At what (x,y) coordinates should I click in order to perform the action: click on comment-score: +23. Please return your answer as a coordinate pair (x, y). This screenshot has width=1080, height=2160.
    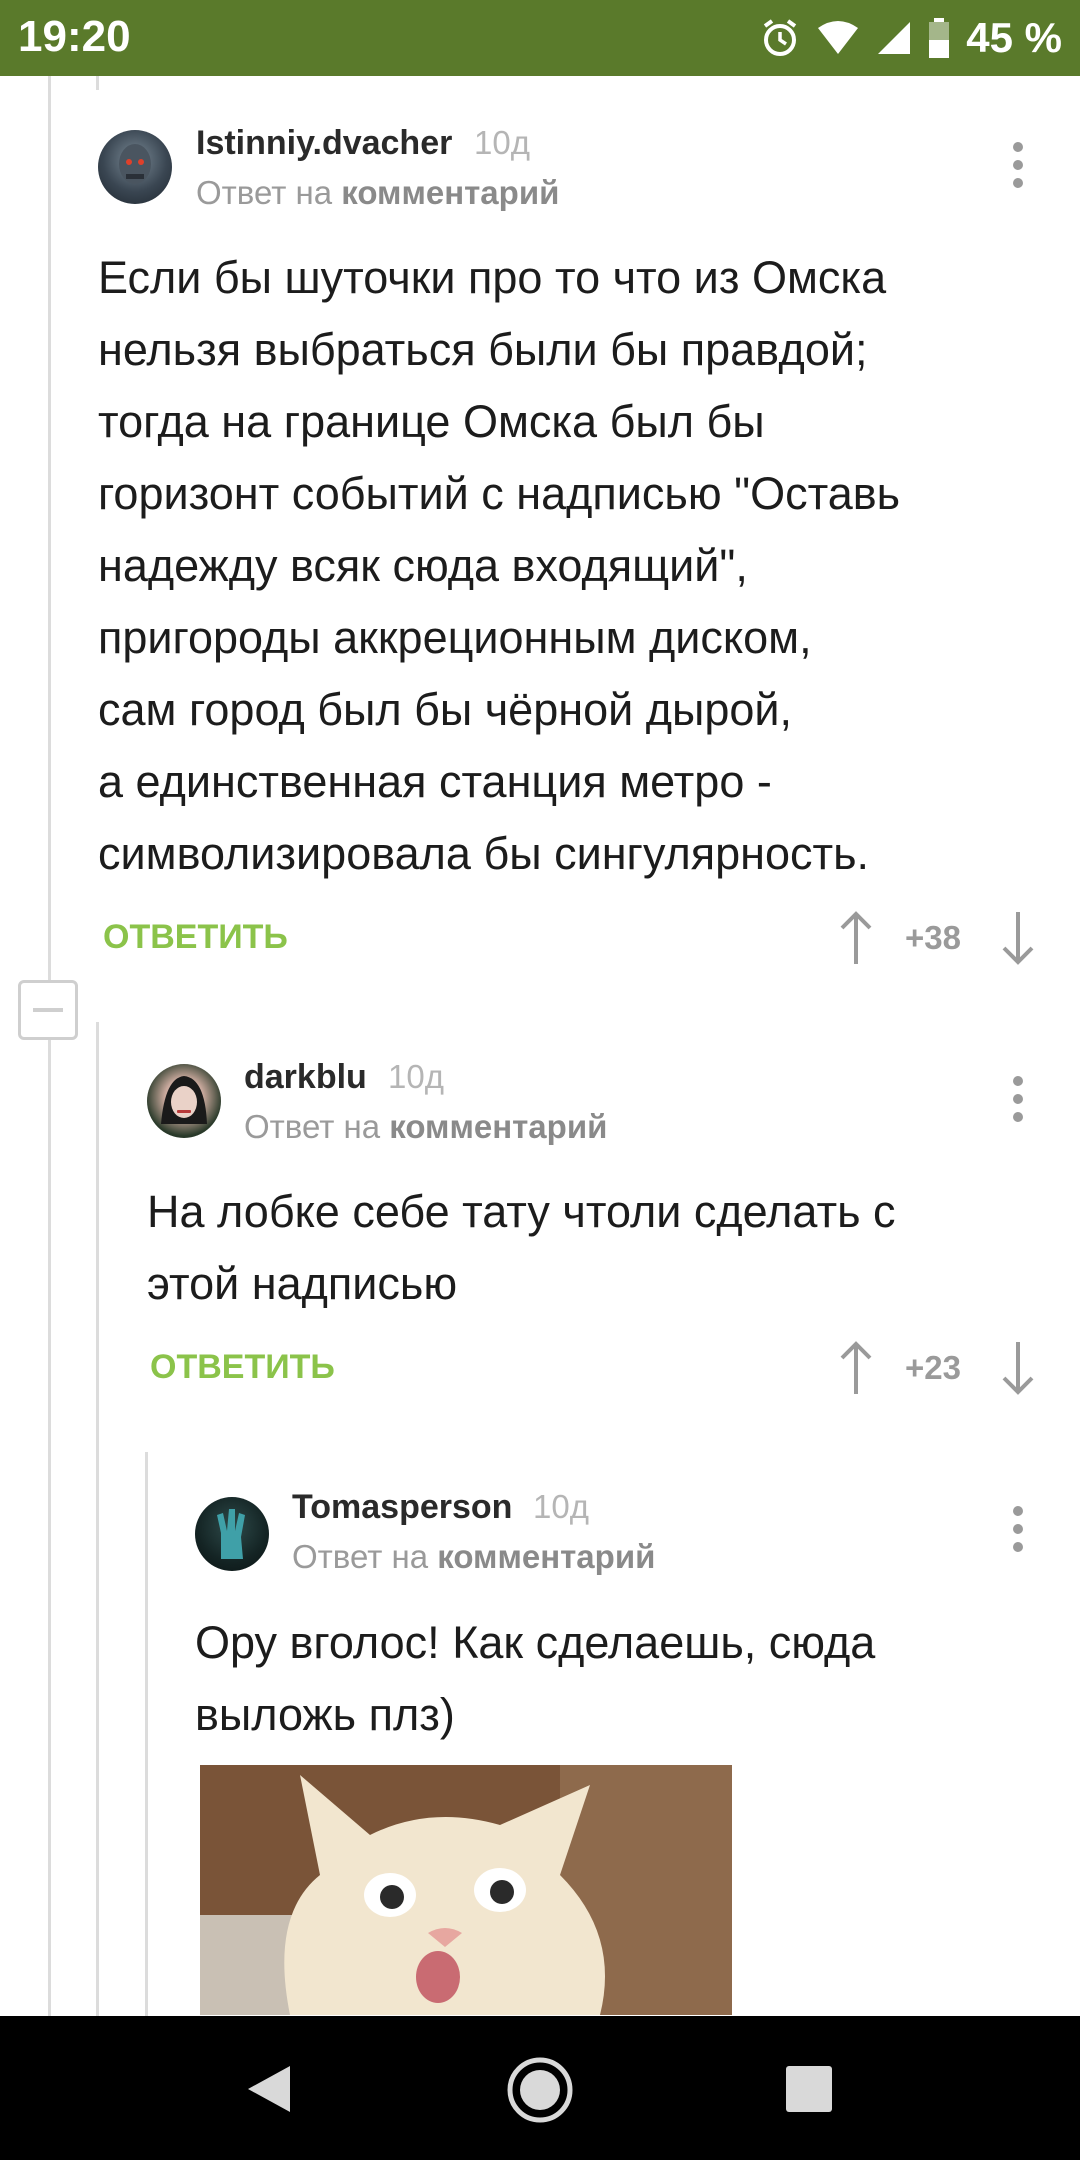
    Looking at the image, I should click on (933, 1367).